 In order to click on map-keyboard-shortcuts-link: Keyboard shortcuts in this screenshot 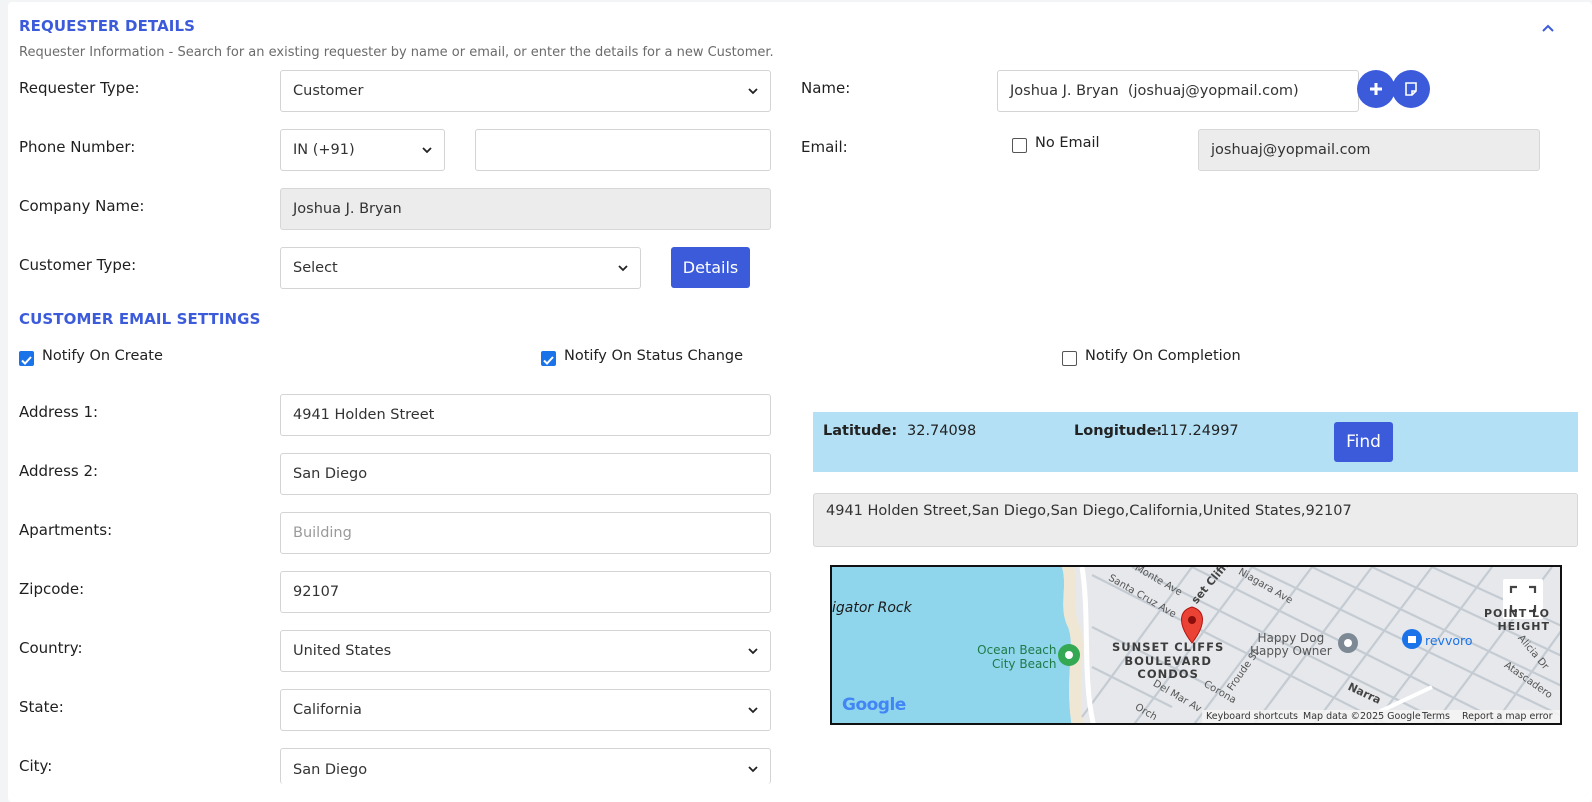, I will do `click(1252, 716)`.